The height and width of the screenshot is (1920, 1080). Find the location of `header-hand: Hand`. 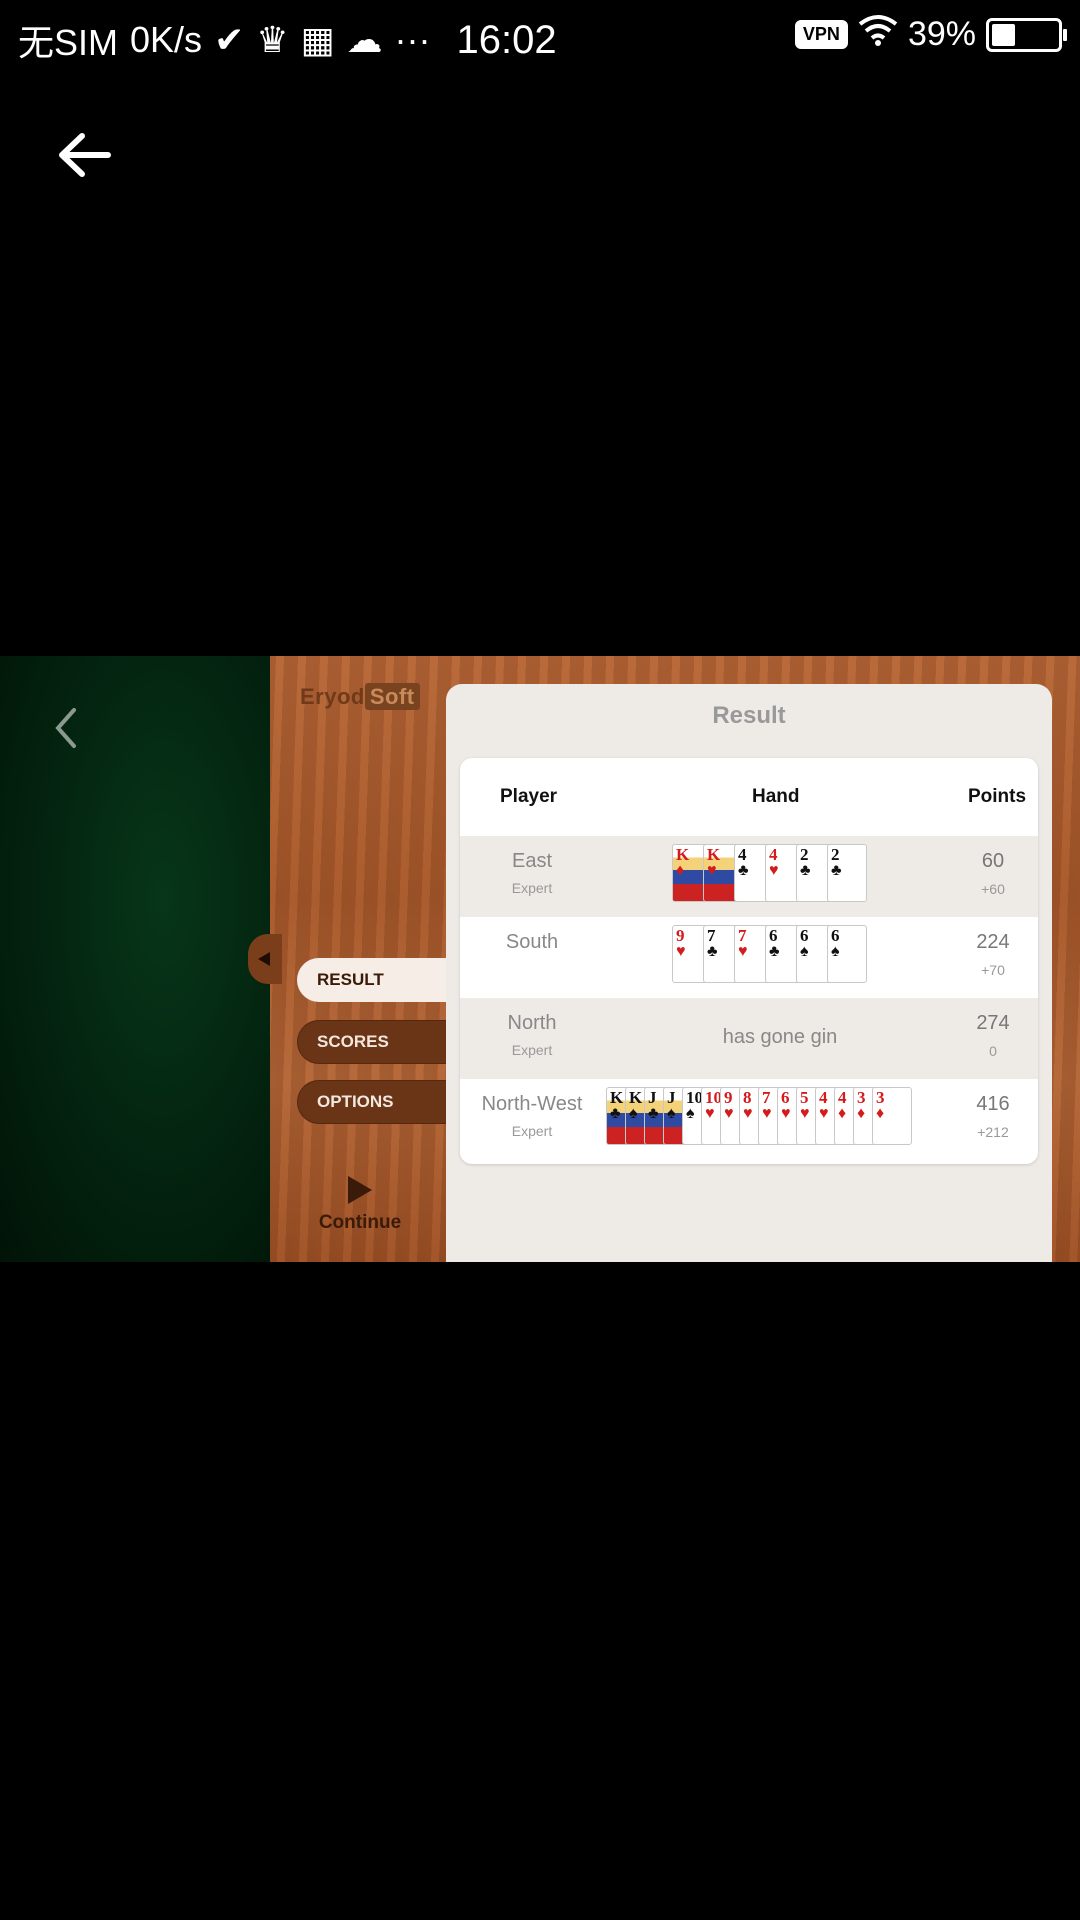

header-hand: Hand is located at coordinates (776, 796).